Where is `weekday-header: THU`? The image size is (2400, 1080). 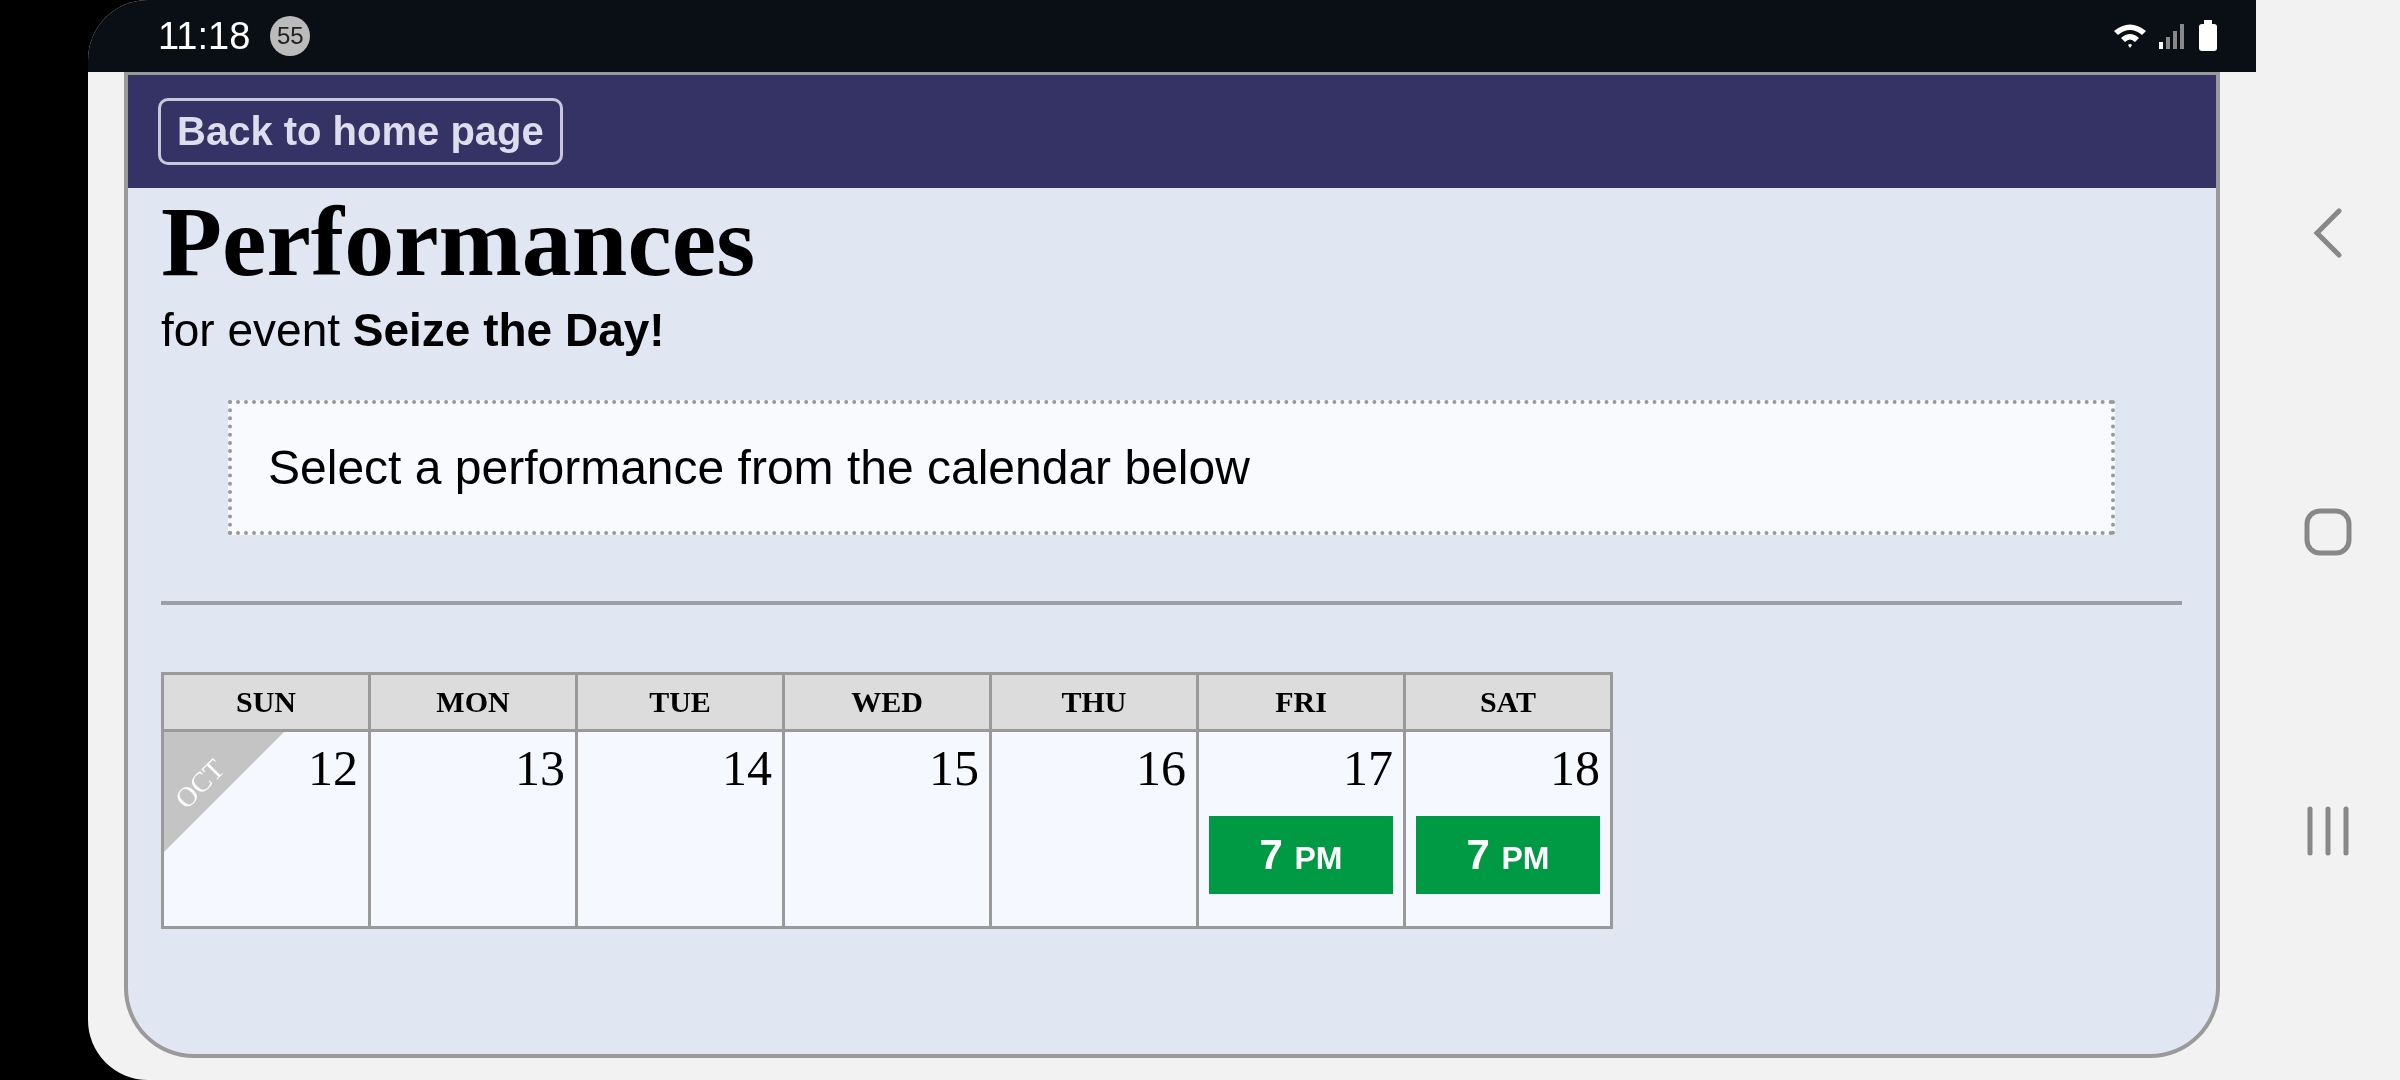 weekday-header: THU is located at coordinates (1094, 702).